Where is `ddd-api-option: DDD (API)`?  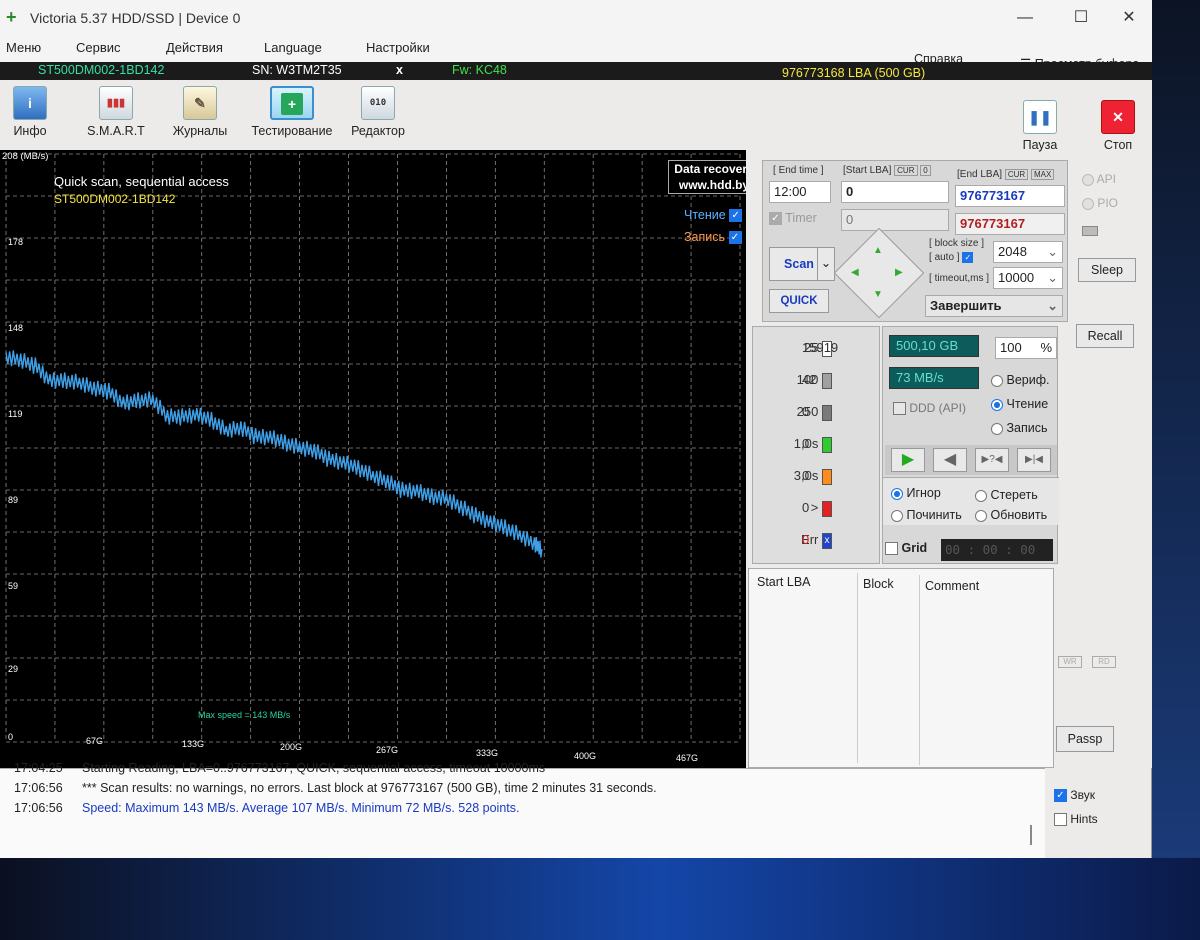
ddd-api-option: DDD (API) is located at coordinates (929, 408).